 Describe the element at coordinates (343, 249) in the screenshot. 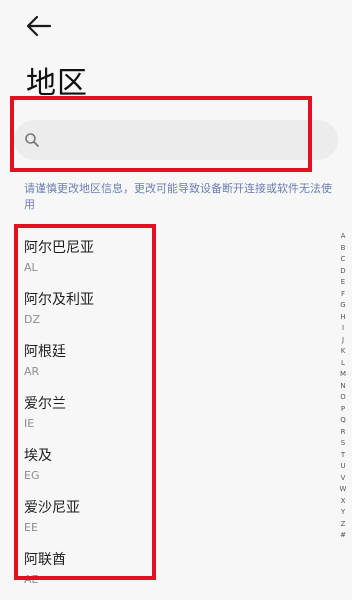

I see `alphabet-index-letter: B` at that location.